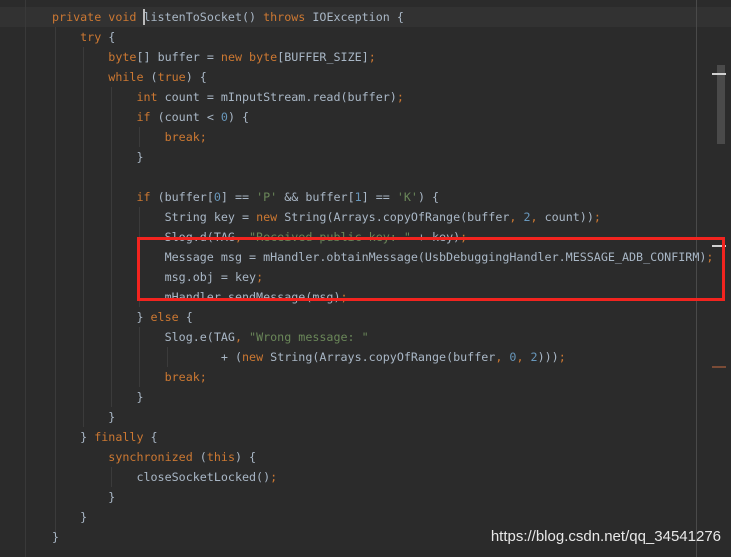 The width and height of the screenshot is (731, 557). Describe the element at coordinates (122, 437) in the screenshot. I see `code-token: finally` at that location.